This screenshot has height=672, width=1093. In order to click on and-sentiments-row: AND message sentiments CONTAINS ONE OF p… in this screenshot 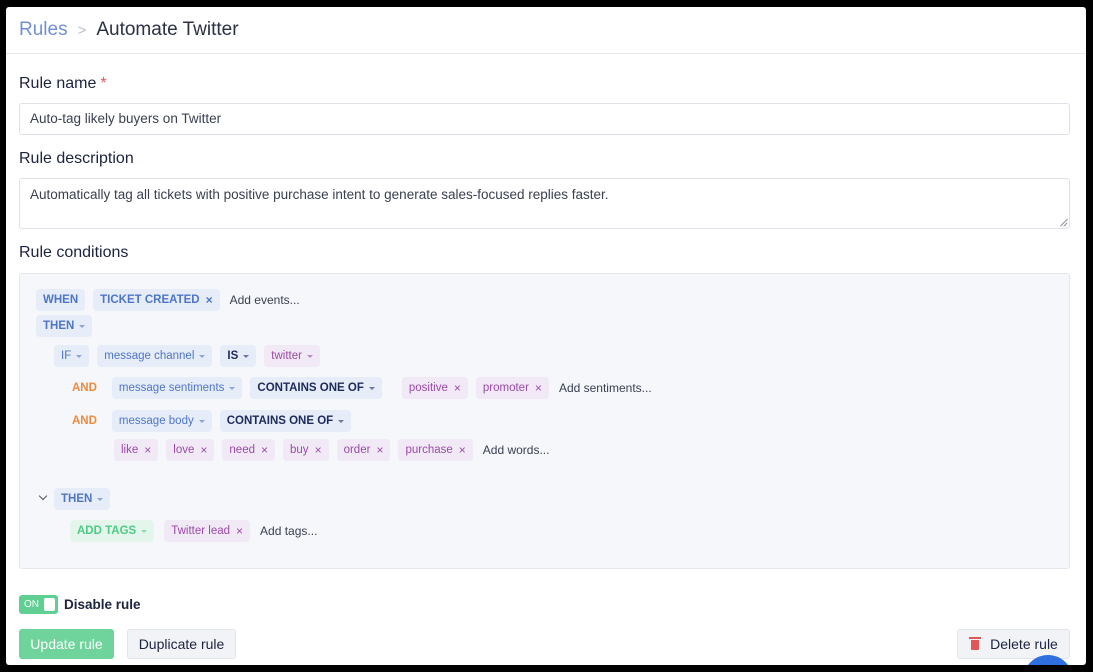, I will do `click(358, 388)`.